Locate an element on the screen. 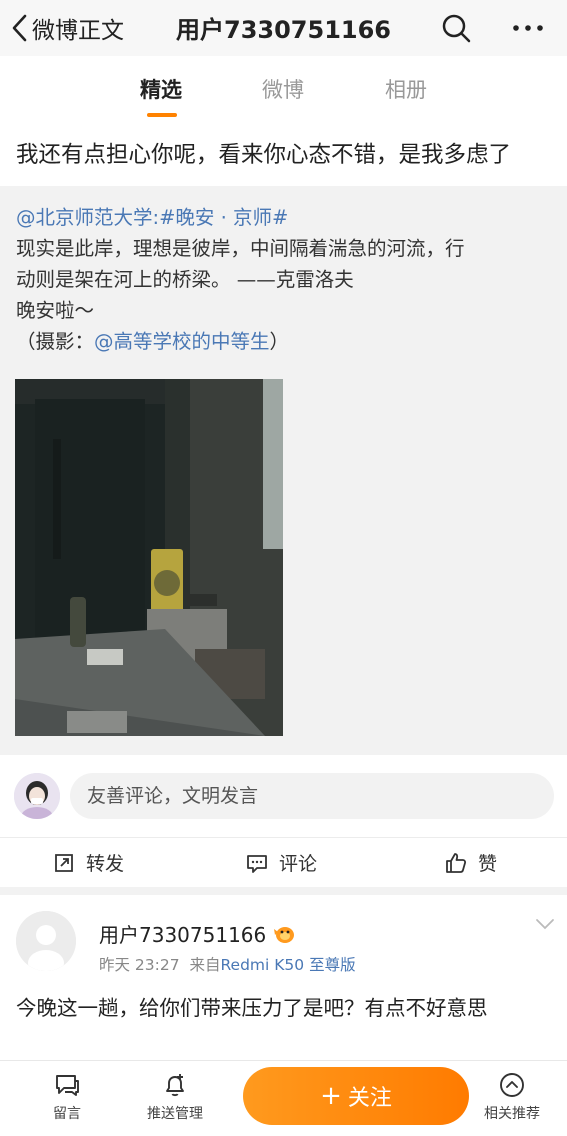  related-label: 相关推荐 is located at coordinates (512, 1114).